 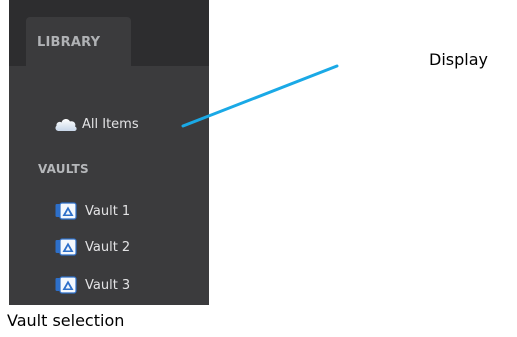 I want to click on display-callout-label: Display, so click(x=458, y=59).